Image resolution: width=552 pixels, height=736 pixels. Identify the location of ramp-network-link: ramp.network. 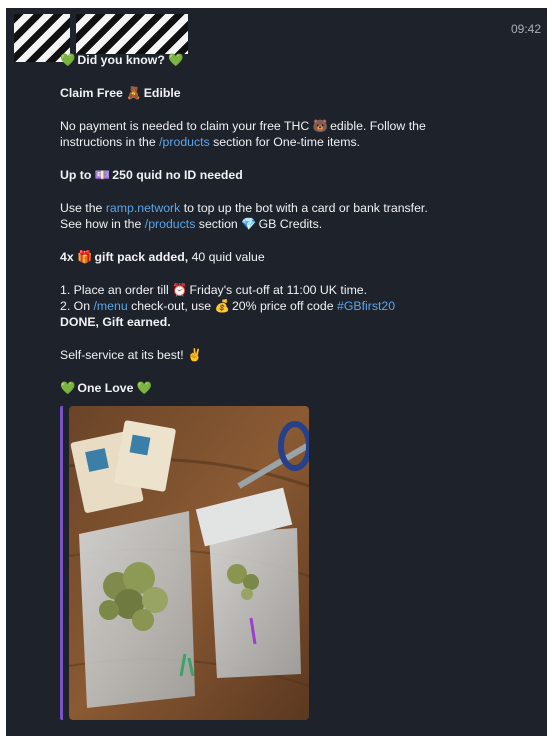
(143, 208).